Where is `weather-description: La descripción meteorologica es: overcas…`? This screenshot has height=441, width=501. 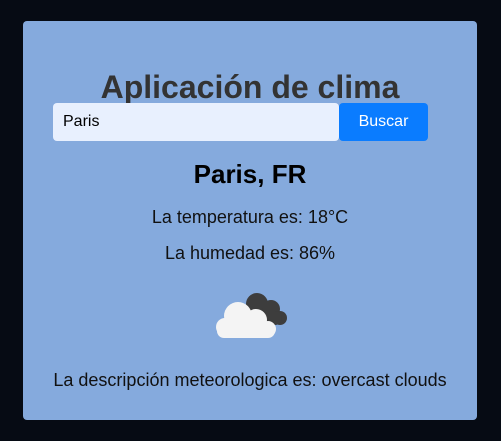
weather-description: La descripción meteorologica es: overcas… is located at coordinates (250, 380).